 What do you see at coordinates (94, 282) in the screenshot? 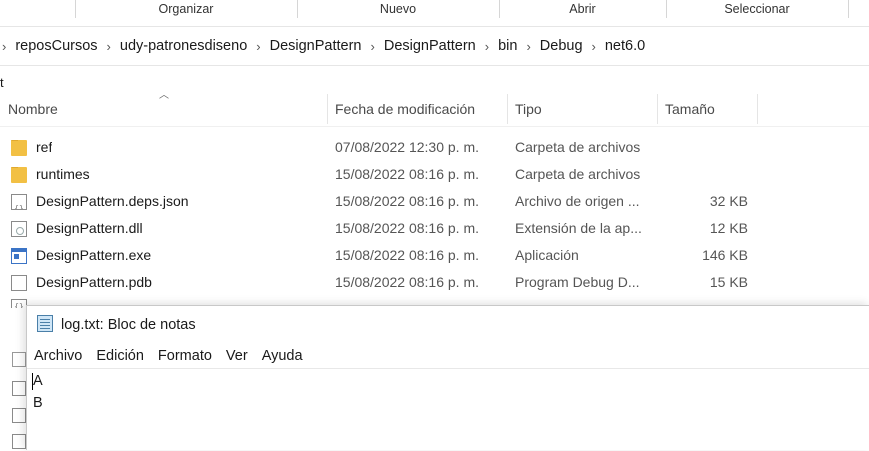
I see `file-name: DesignPattern.pdb` at bounding box center [94, 282].